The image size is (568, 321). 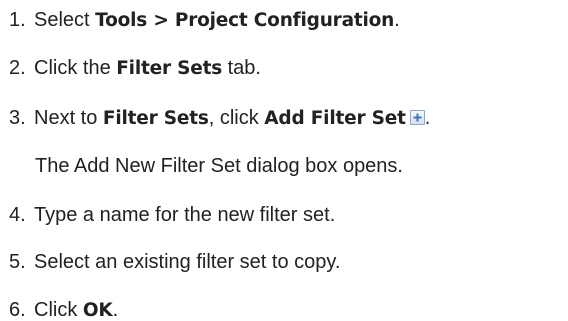 I want to click on step-4: 4. Type a name for the new filter set., so click(x=172, y=215).